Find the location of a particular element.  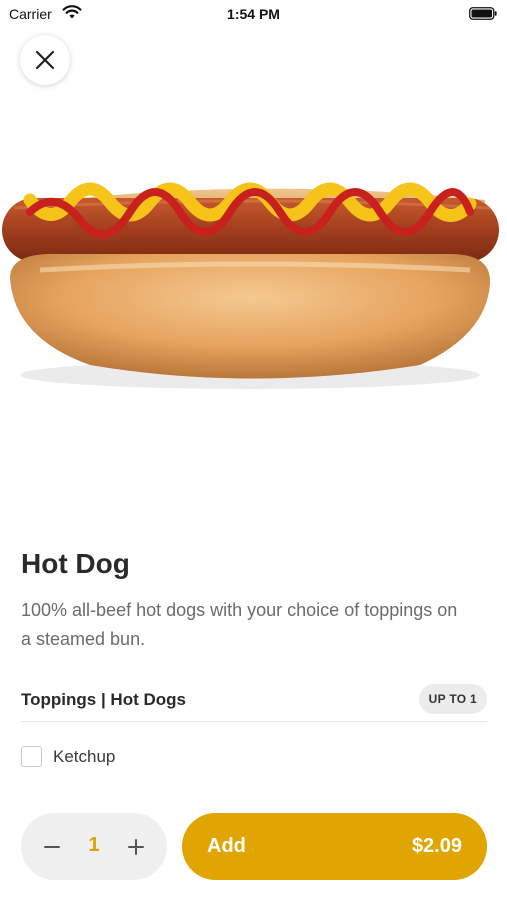

ketchup-checkbox is located at coordinates (31, 756).